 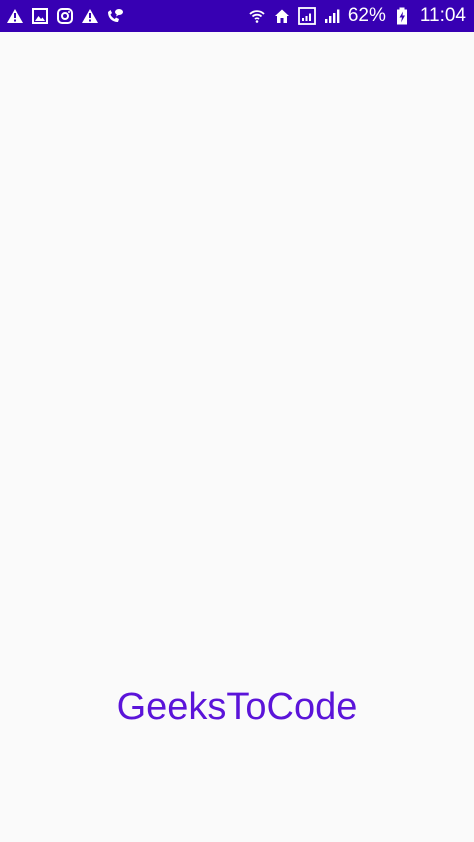 I want to click on instagram-icon, so click(x=65, y=16).